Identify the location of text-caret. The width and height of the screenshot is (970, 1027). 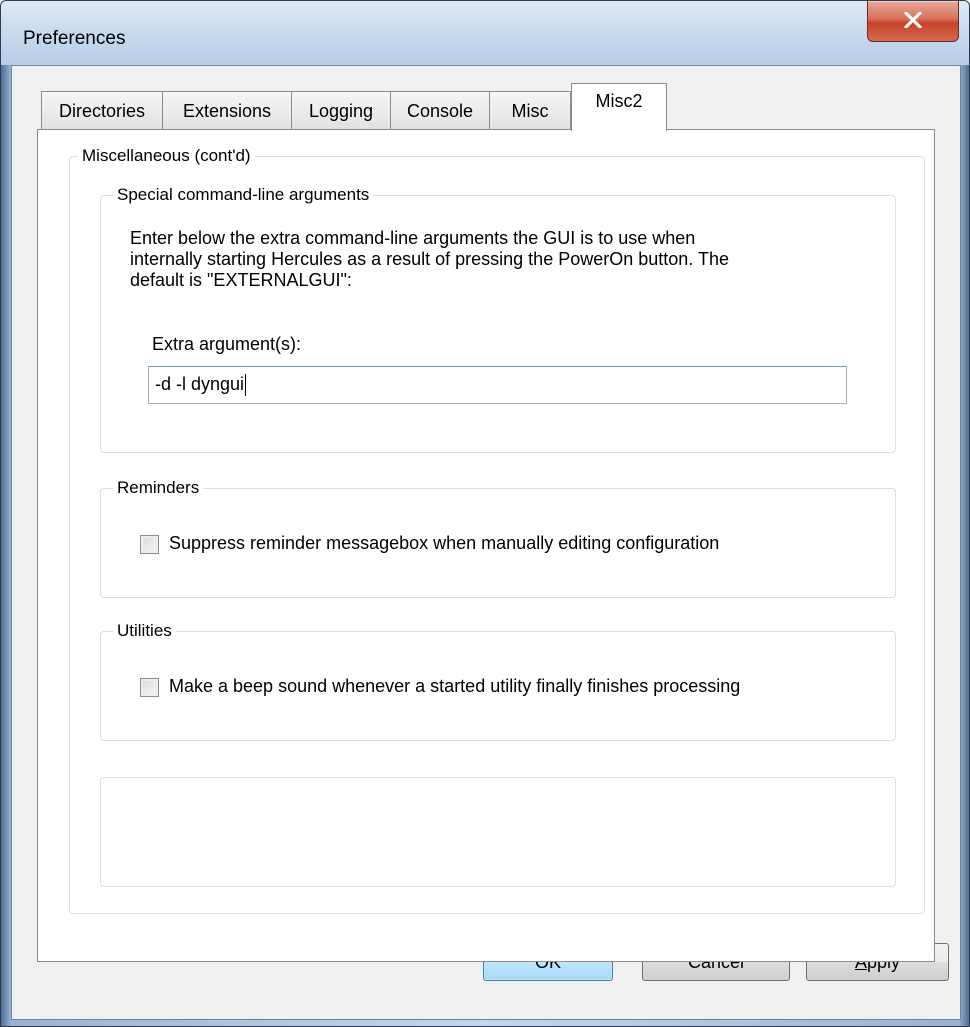
(246, 385).